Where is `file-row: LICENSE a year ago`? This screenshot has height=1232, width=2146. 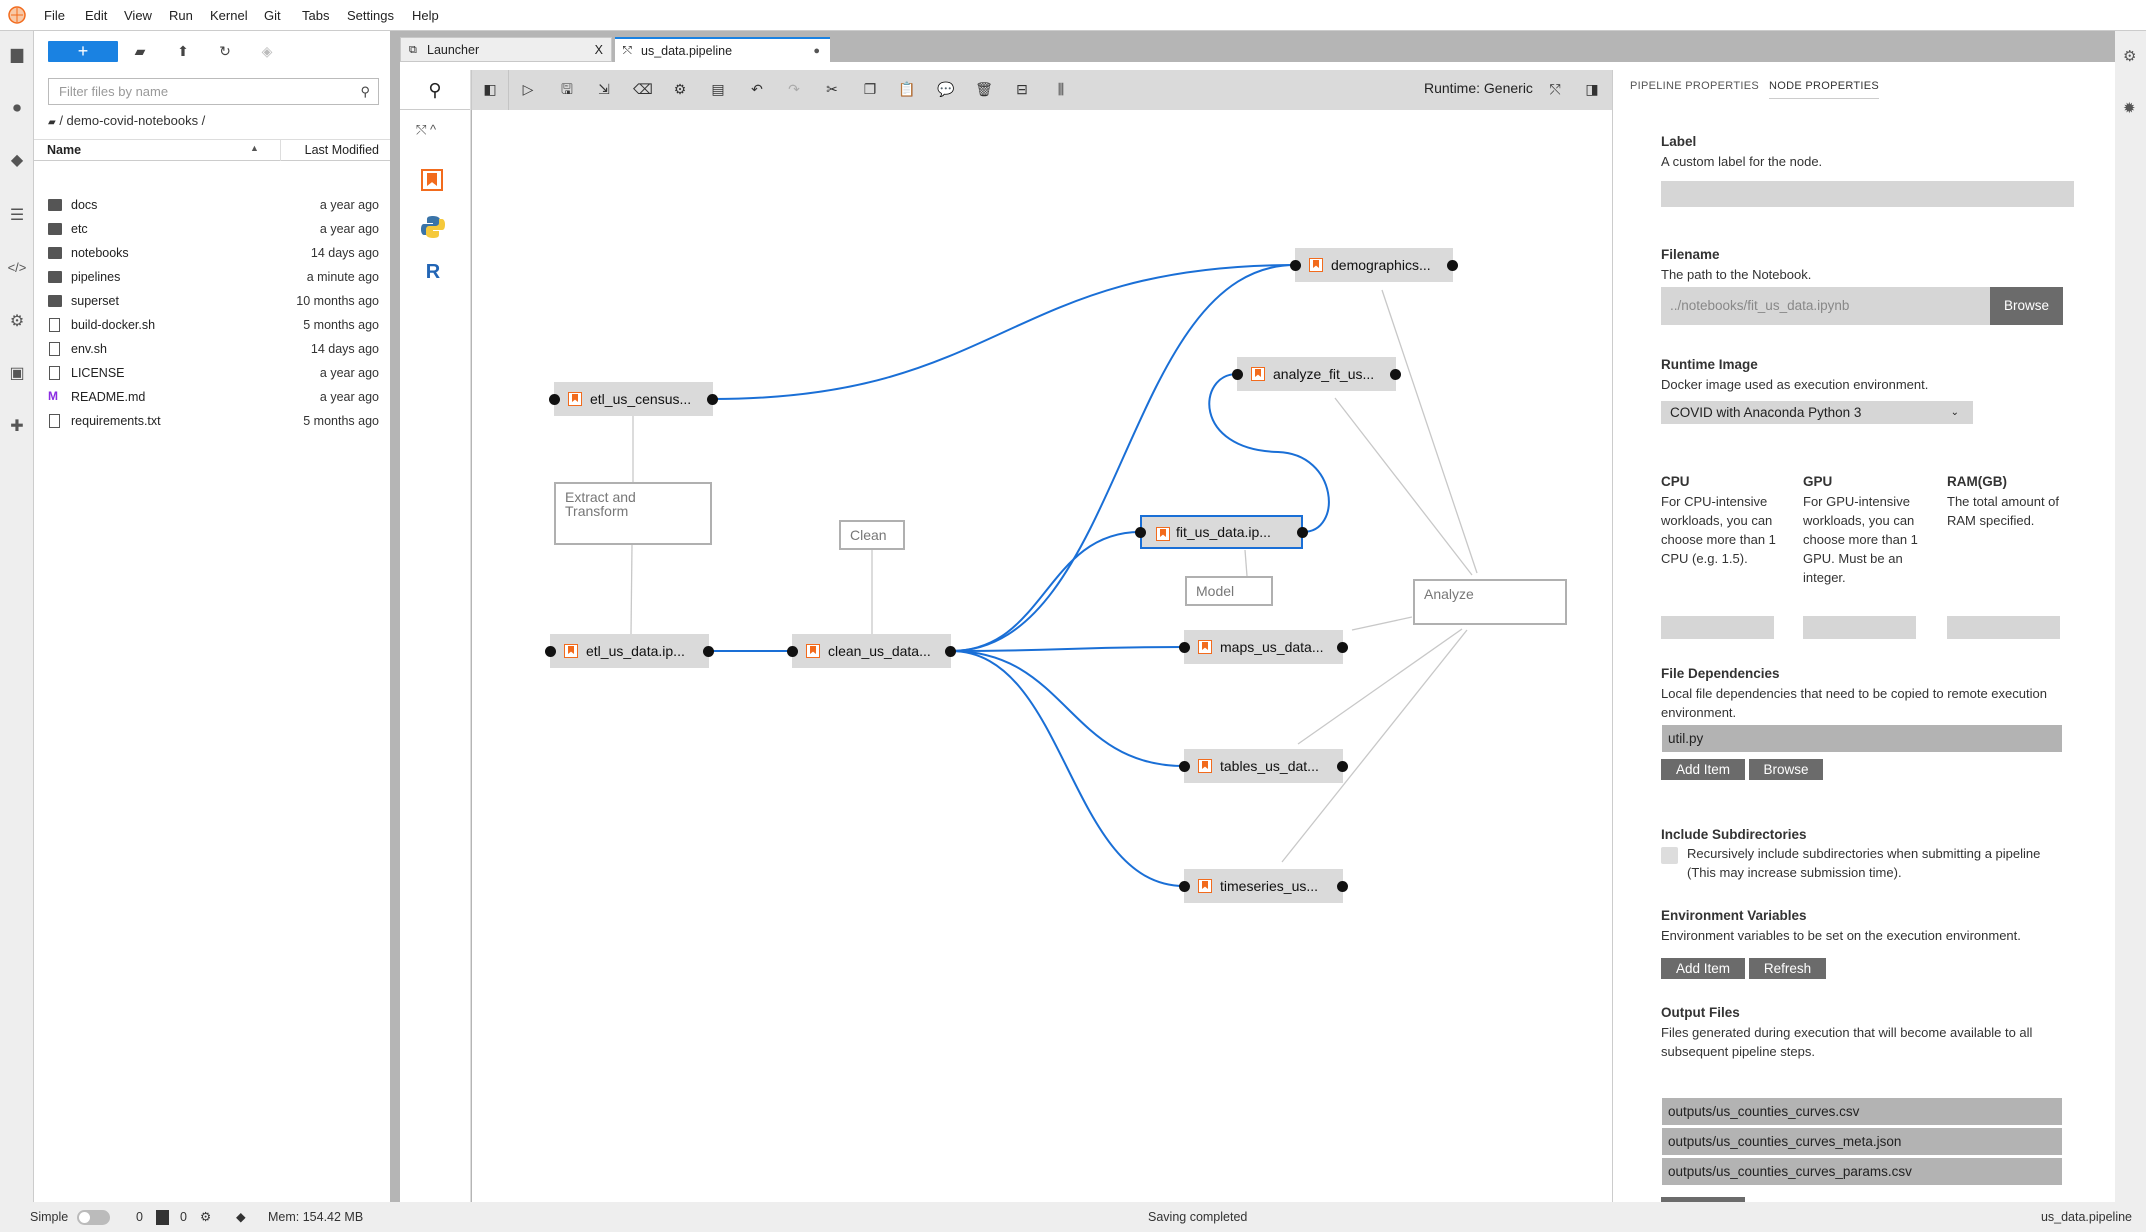
file-row: LICENSE a year ago is located at coordinates (212, 373).